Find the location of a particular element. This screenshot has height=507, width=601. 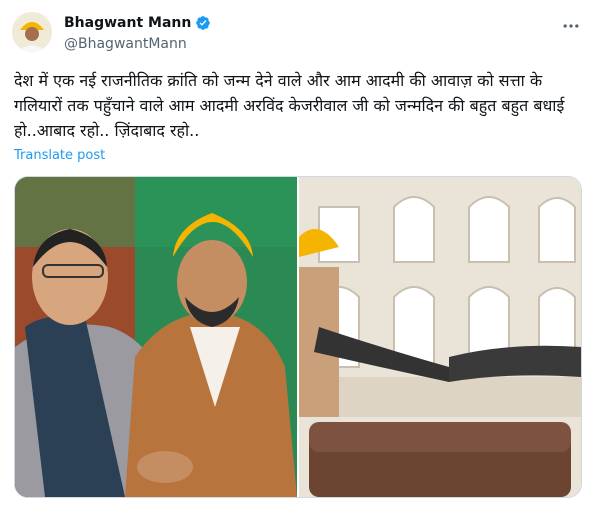

more-icon is located at coordinates (571, 28).